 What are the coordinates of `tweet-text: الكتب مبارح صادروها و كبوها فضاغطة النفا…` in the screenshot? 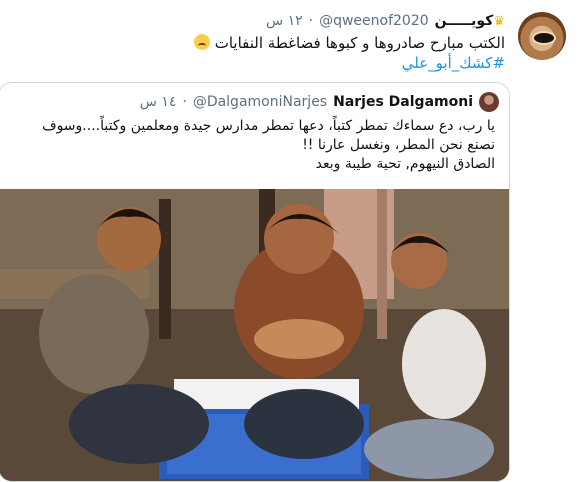 It's located at (285, 53).